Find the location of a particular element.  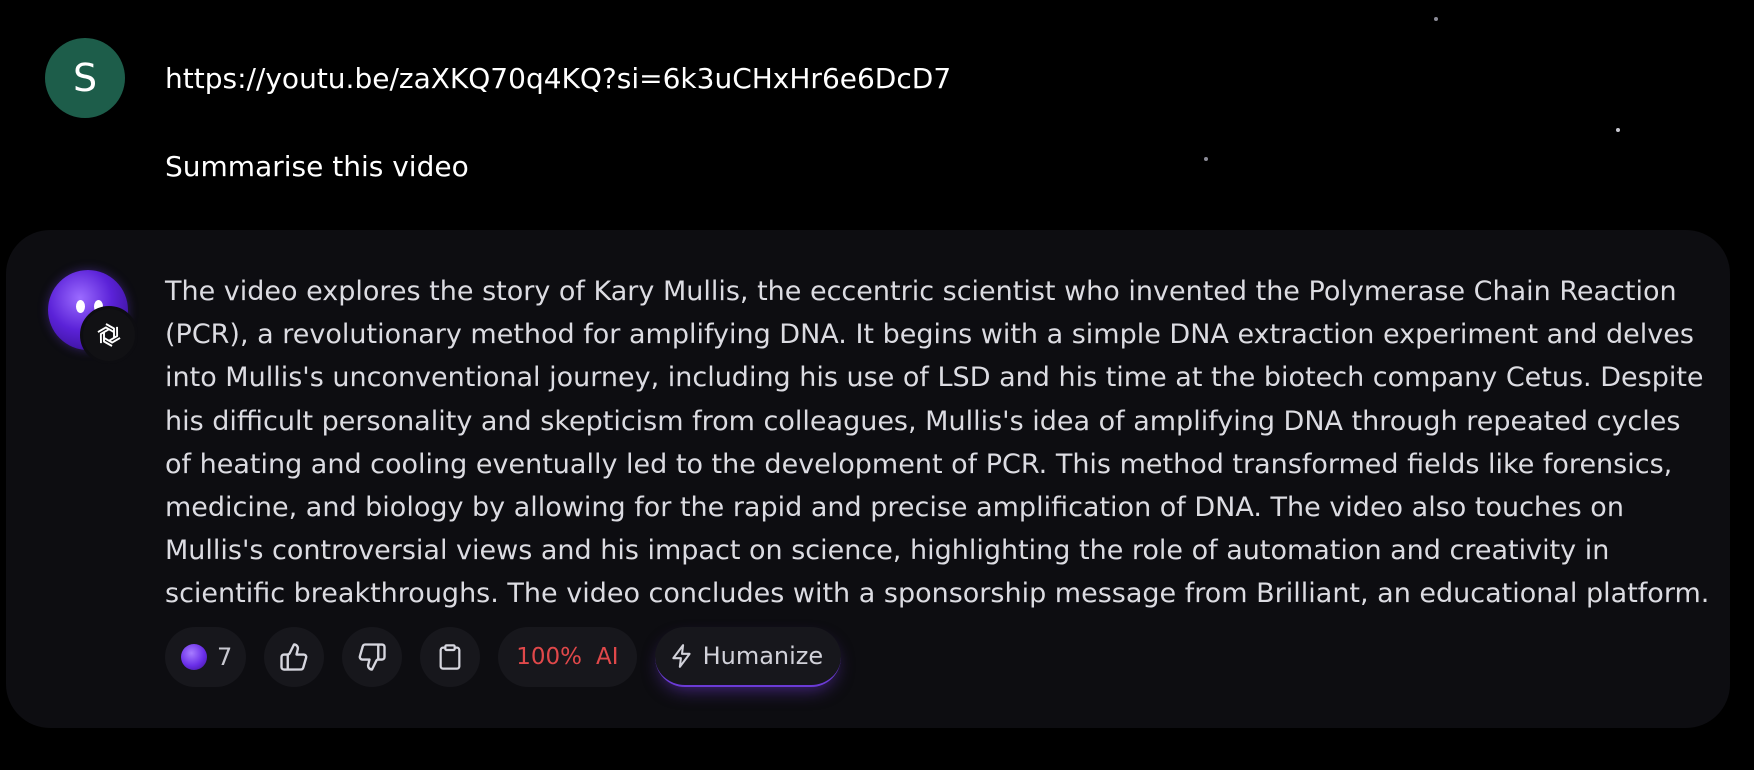

clipboard-icon is located at coordinates (450, 657).